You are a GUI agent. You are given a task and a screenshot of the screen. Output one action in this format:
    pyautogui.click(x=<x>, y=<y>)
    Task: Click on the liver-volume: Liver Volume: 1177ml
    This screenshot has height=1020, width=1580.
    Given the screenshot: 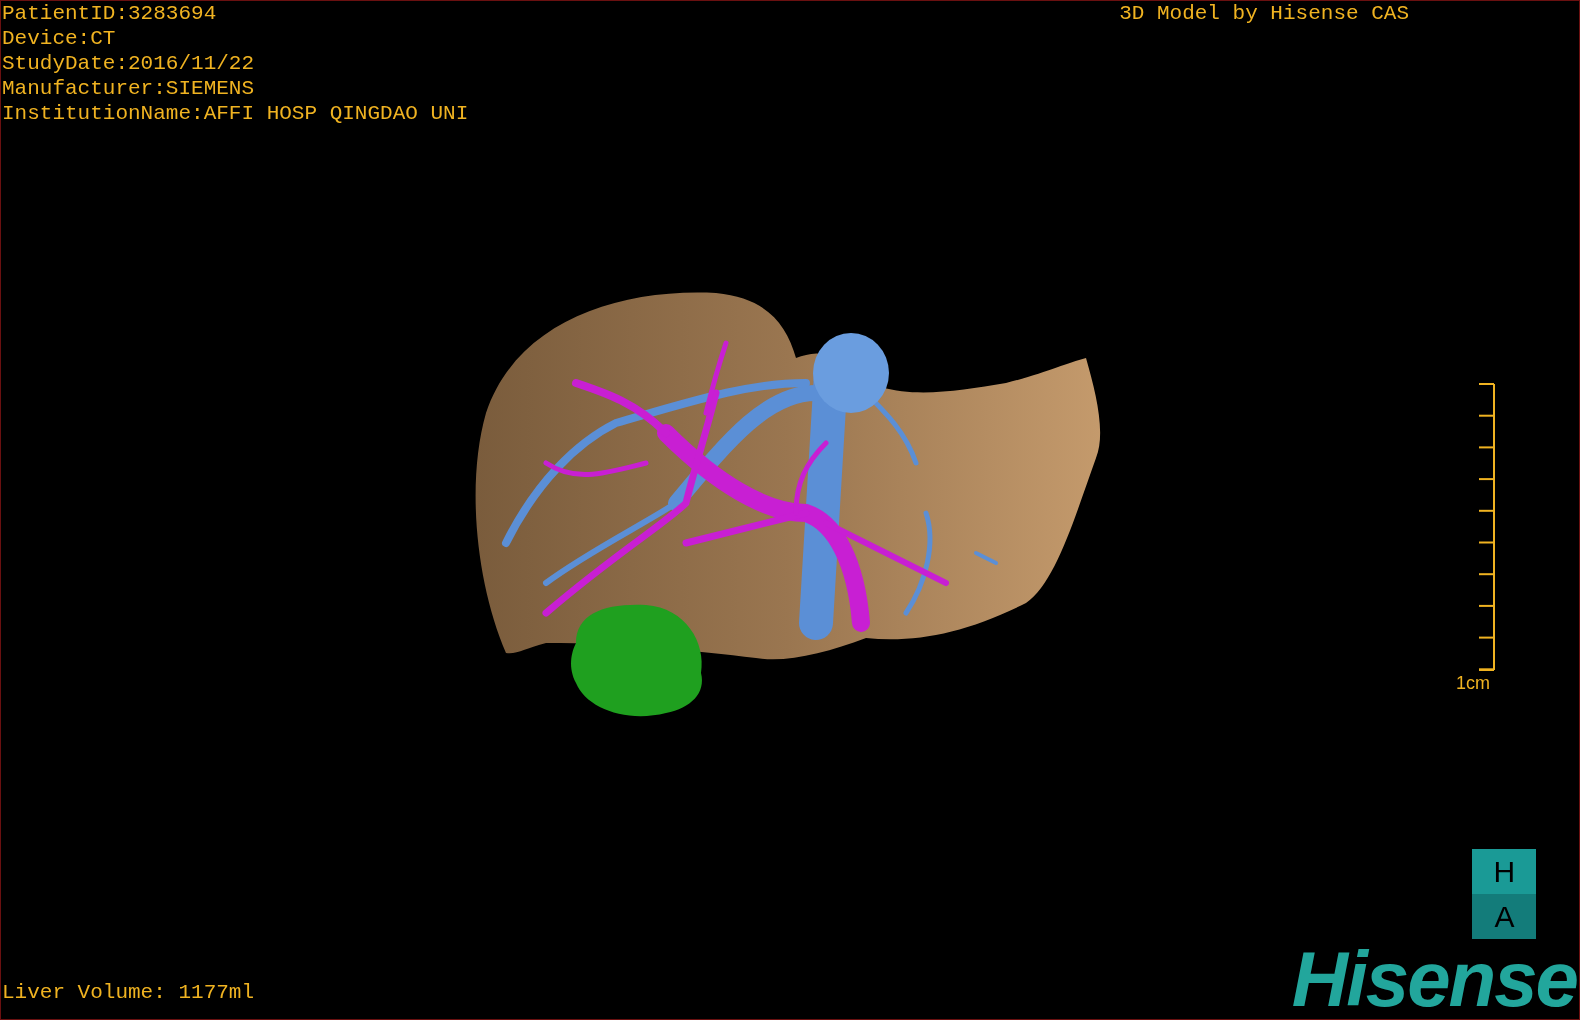 What is the action you would take?
    pyautogui.click(x=128, y=992)
    